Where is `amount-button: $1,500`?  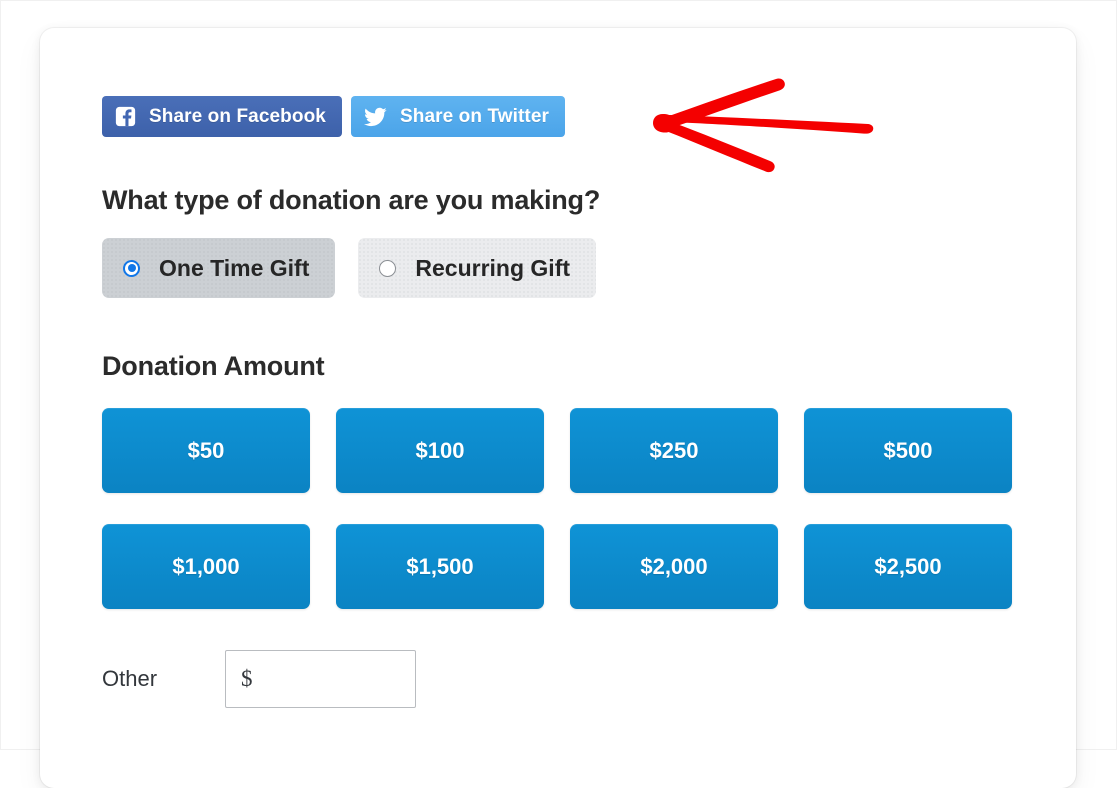
amount-button: $1,500 is located at coordinates (440, 566).